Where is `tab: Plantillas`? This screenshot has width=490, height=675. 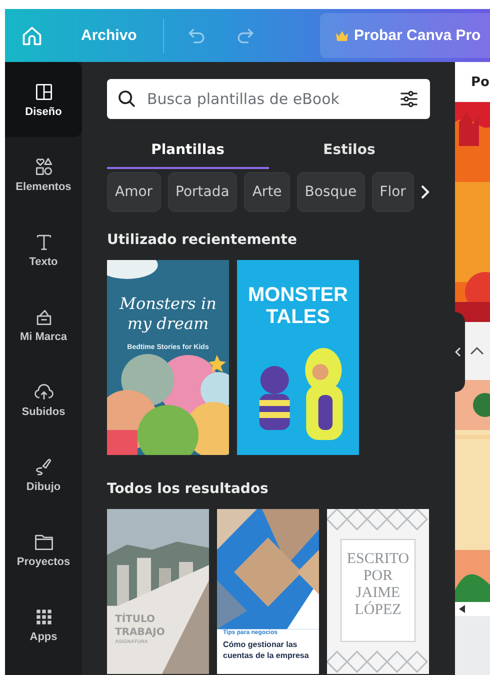 tab: Plantillas is located at coordinates (187, 151).